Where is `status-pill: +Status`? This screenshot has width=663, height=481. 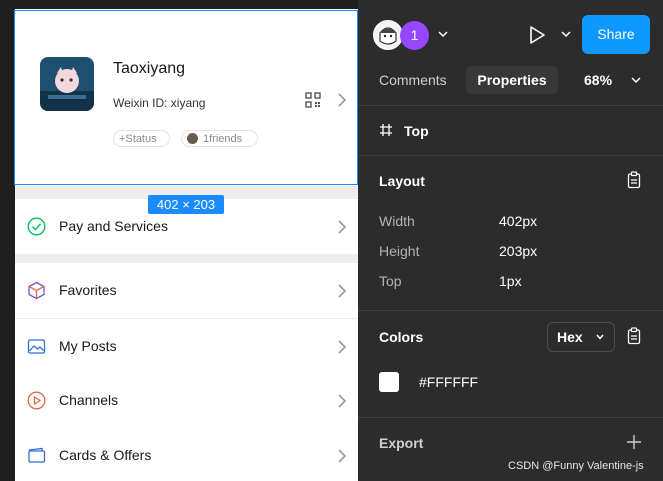
status-pill: +Status is located at coordinates (141, 138).